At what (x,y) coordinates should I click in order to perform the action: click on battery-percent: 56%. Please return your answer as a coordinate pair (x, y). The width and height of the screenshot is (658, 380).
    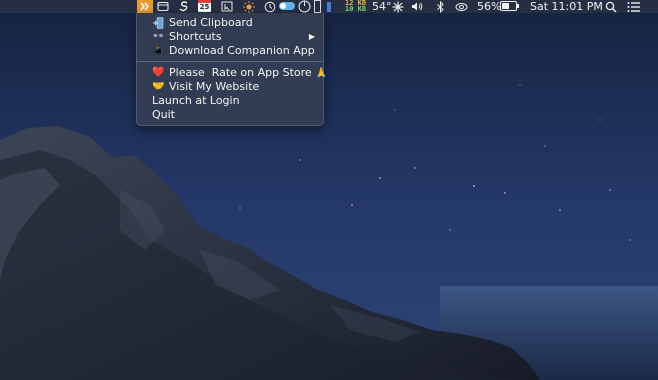
    Looking at the image, I should click on (489, 6).